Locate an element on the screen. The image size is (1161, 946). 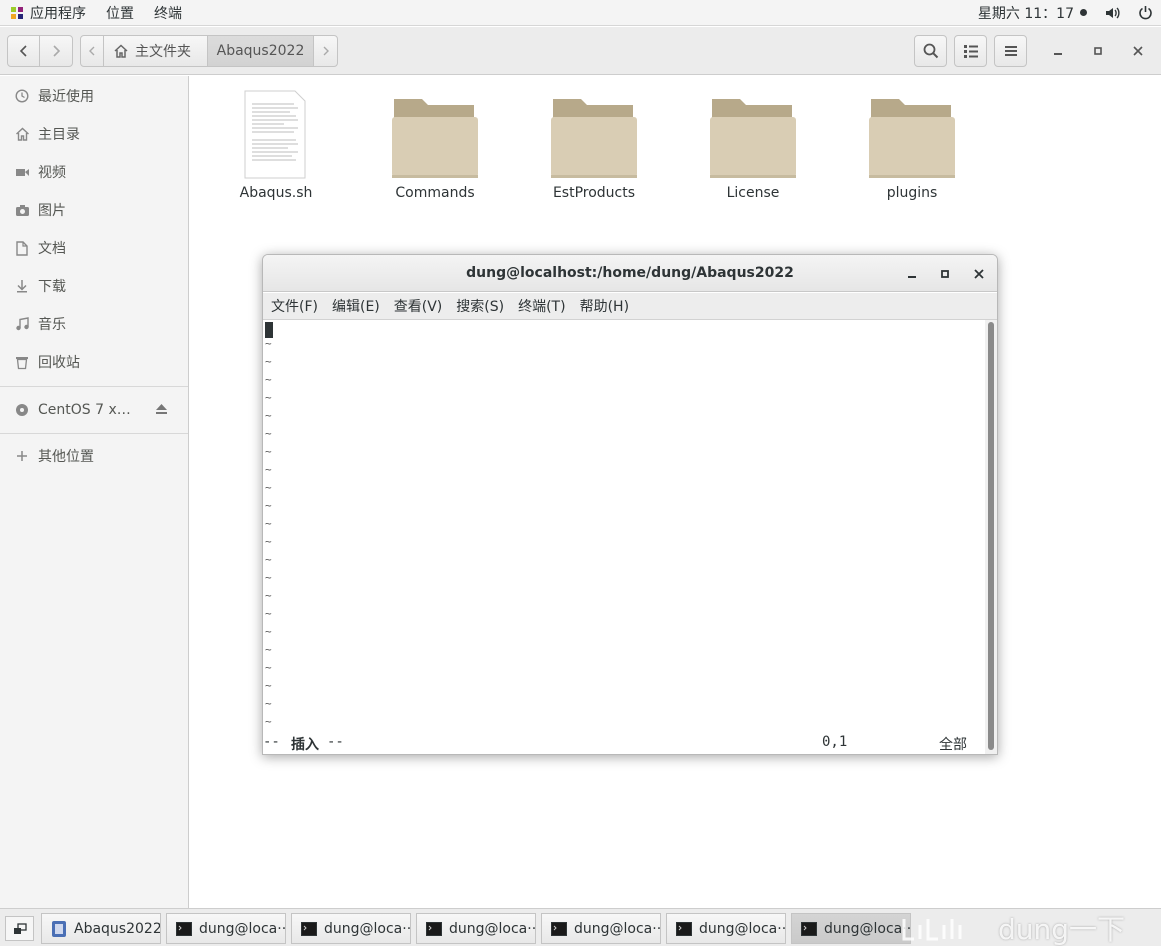
scrollbar-thumb is located at coordinates (991, 536).